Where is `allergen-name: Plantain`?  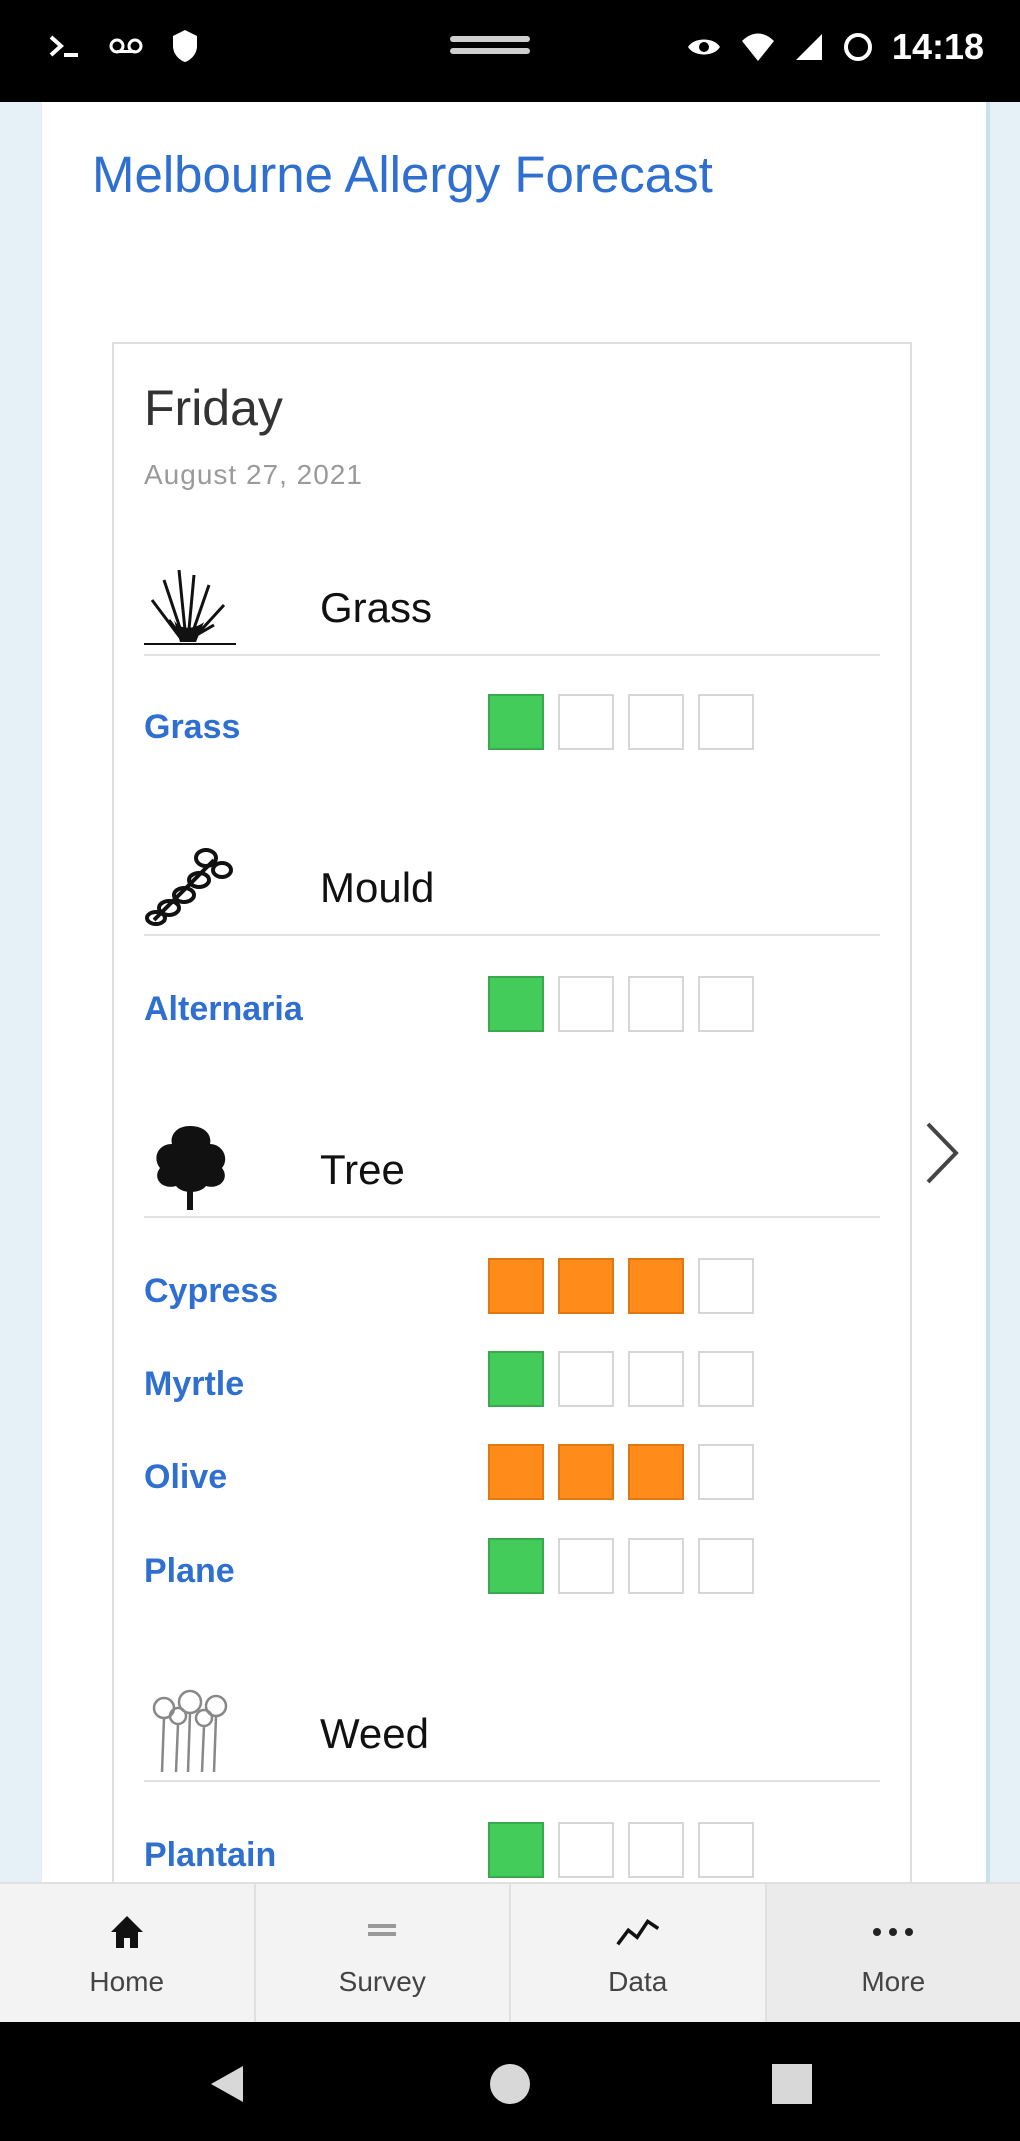 allergen-name: Plantain is located at coordinates (210, 1855).